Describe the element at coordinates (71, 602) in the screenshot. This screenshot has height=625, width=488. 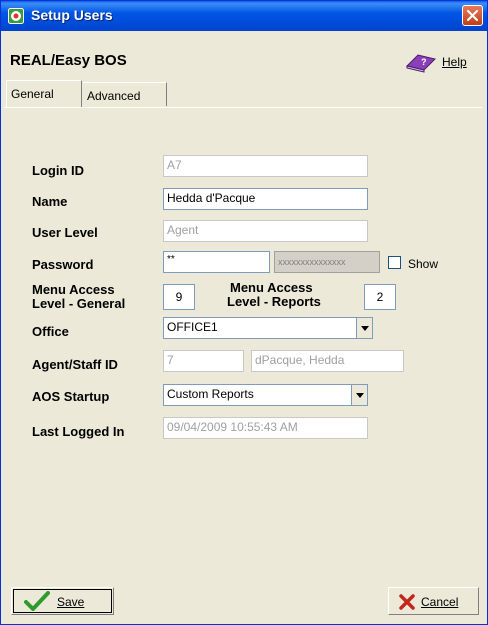
I see `save-label: Save` at that location.